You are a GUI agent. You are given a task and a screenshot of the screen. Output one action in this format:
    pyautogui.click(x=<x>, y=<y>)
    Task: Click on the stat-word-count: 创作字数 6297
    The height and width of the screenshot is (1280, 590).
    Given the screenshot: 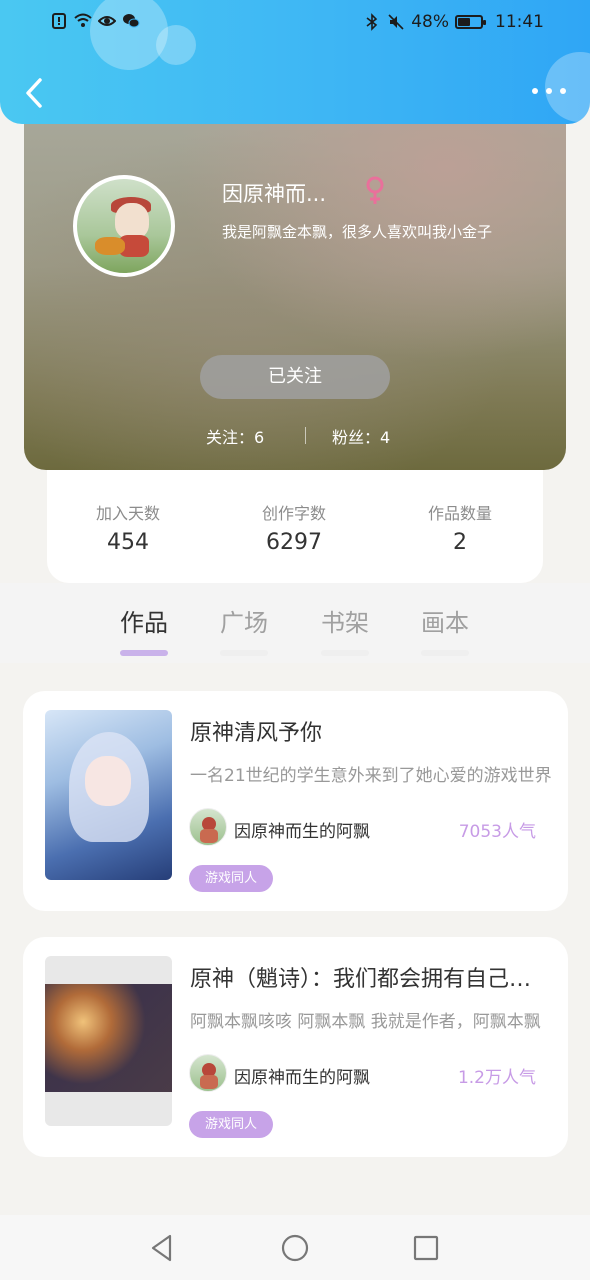 What is the action you would take?
    pyautogui.click(x=294, y=527)
    